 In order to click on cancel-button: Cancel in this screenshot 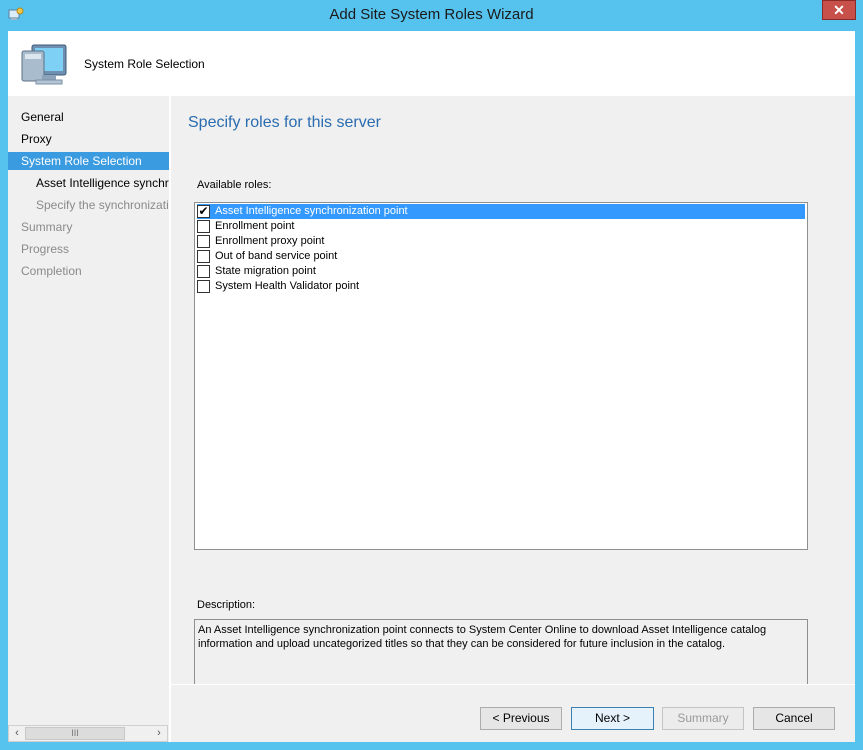, I will do `click(794, 718)`.